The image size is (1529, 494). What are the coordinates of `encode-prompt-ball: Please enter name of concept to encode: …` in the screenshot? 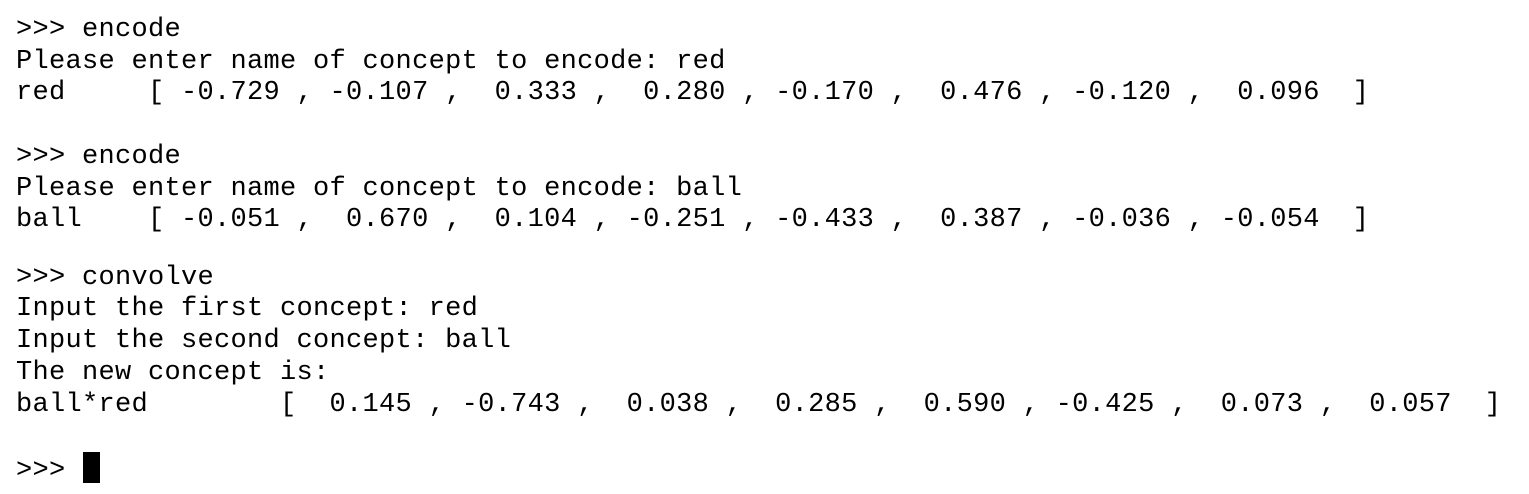 It's located at (379, 189).